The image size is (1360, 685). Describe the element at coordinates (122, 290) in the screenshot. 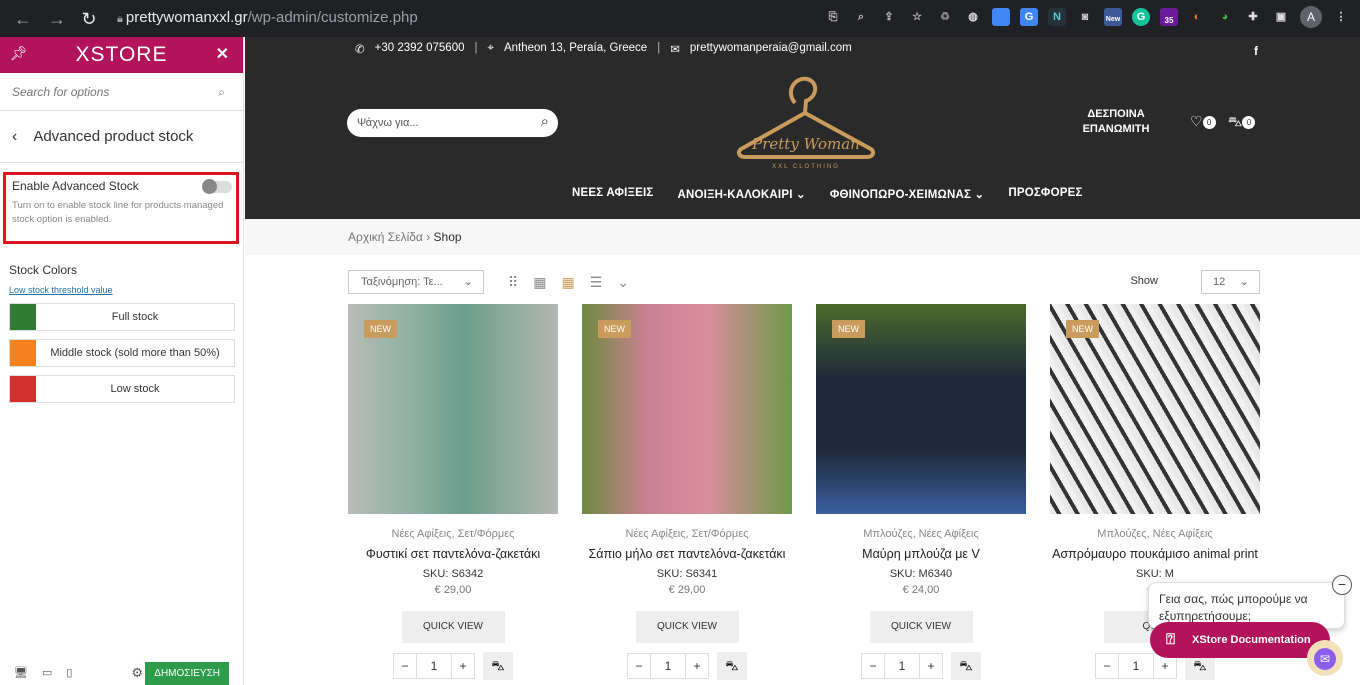

I see `low-stock-threshold-link: Low stock threshold value` at that location.